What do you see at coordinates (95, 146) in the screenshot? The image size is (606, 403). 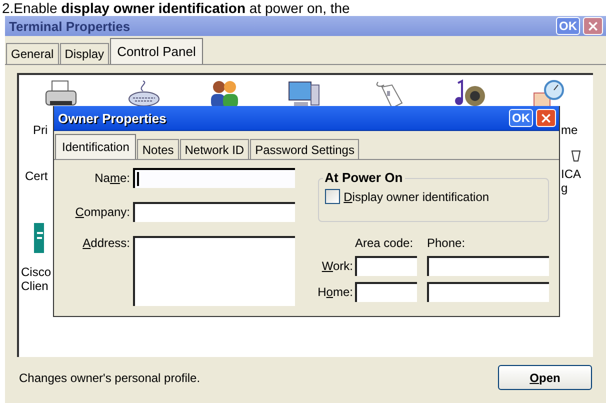 I see `tab: Identification` at bounding box center [95, 146].